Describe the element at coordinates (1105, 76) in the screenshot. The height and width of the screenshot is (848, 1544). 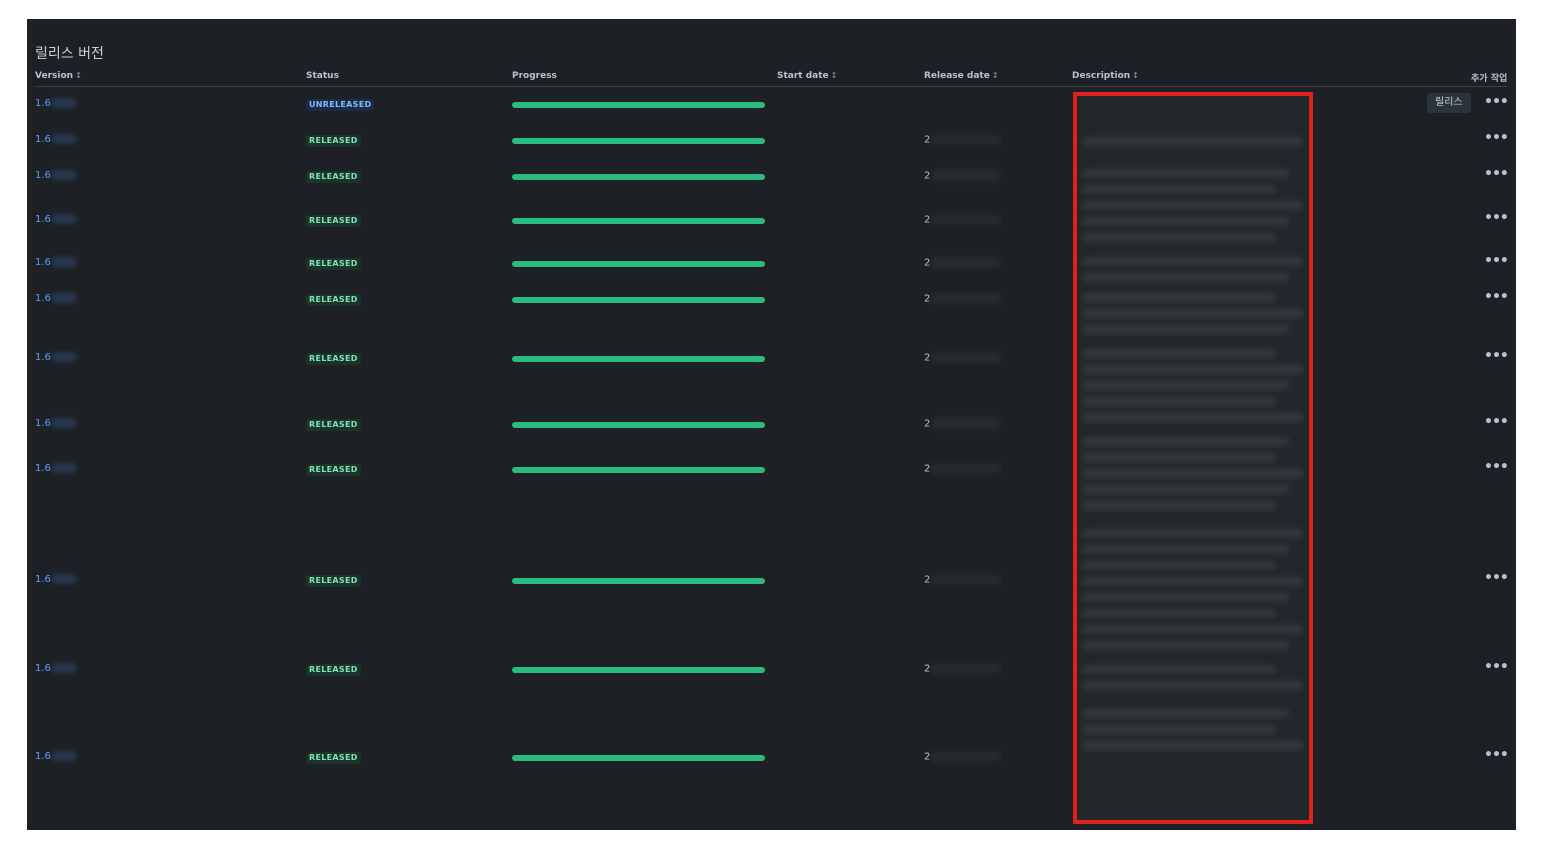
I see `column-header-description: Description ↕` at that location.